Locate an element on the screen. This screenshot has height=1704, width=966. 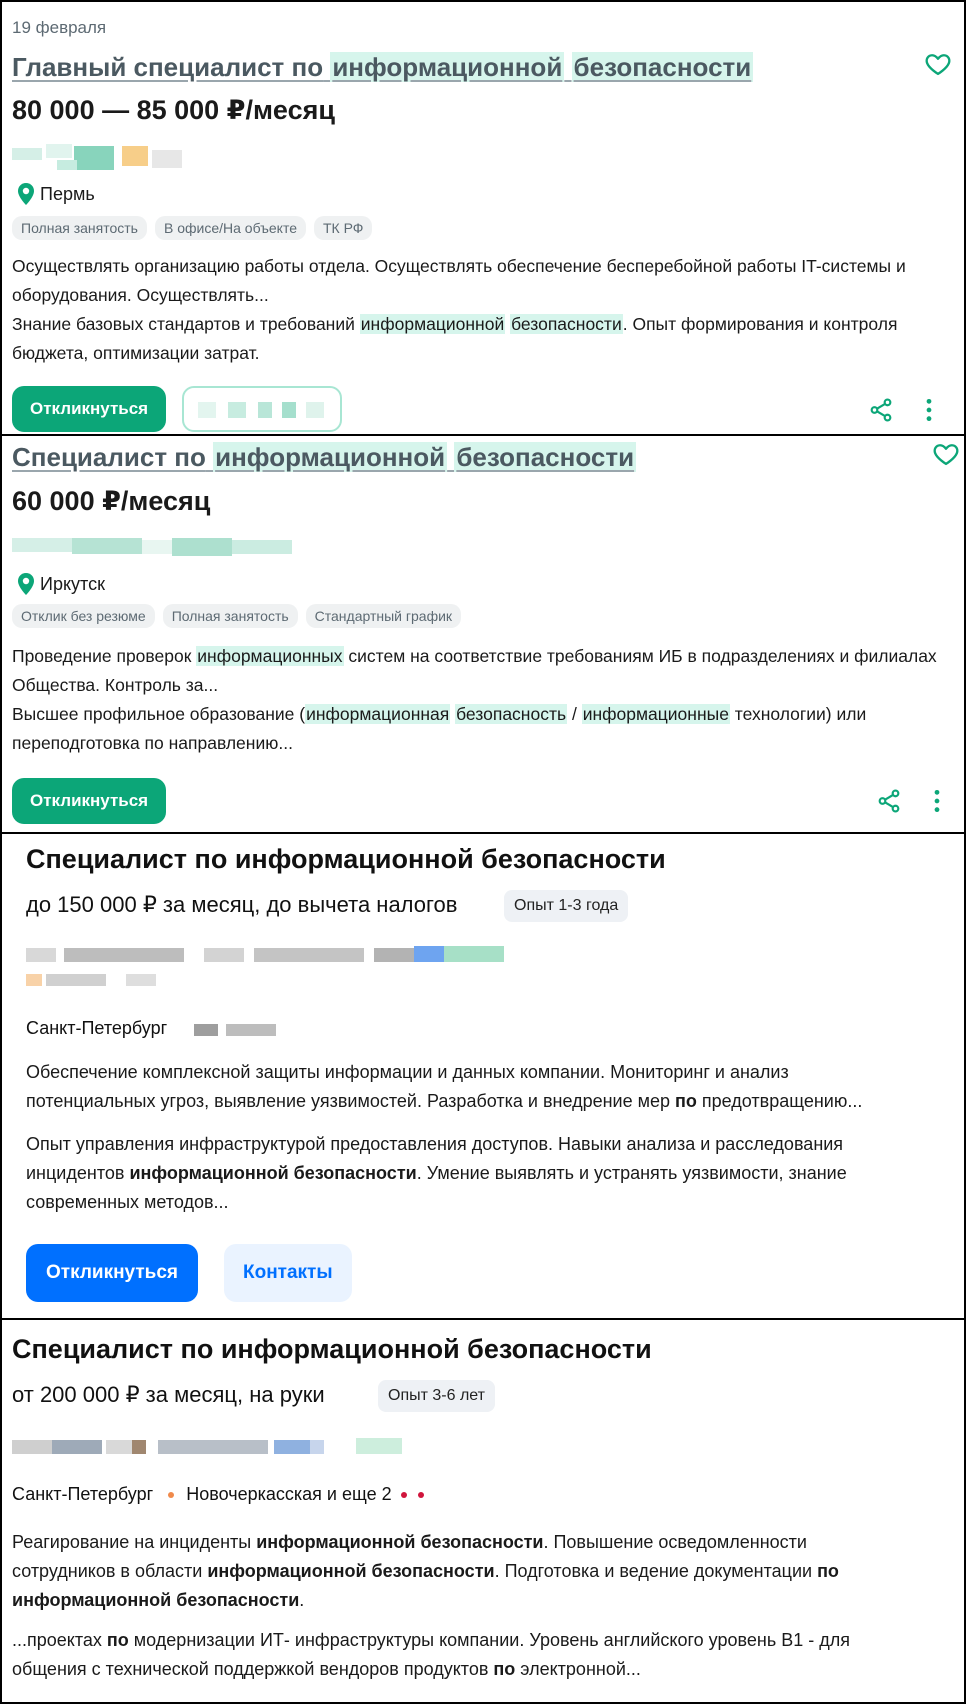
title-text: Главный специалист по is located at coordinates (168, 67).